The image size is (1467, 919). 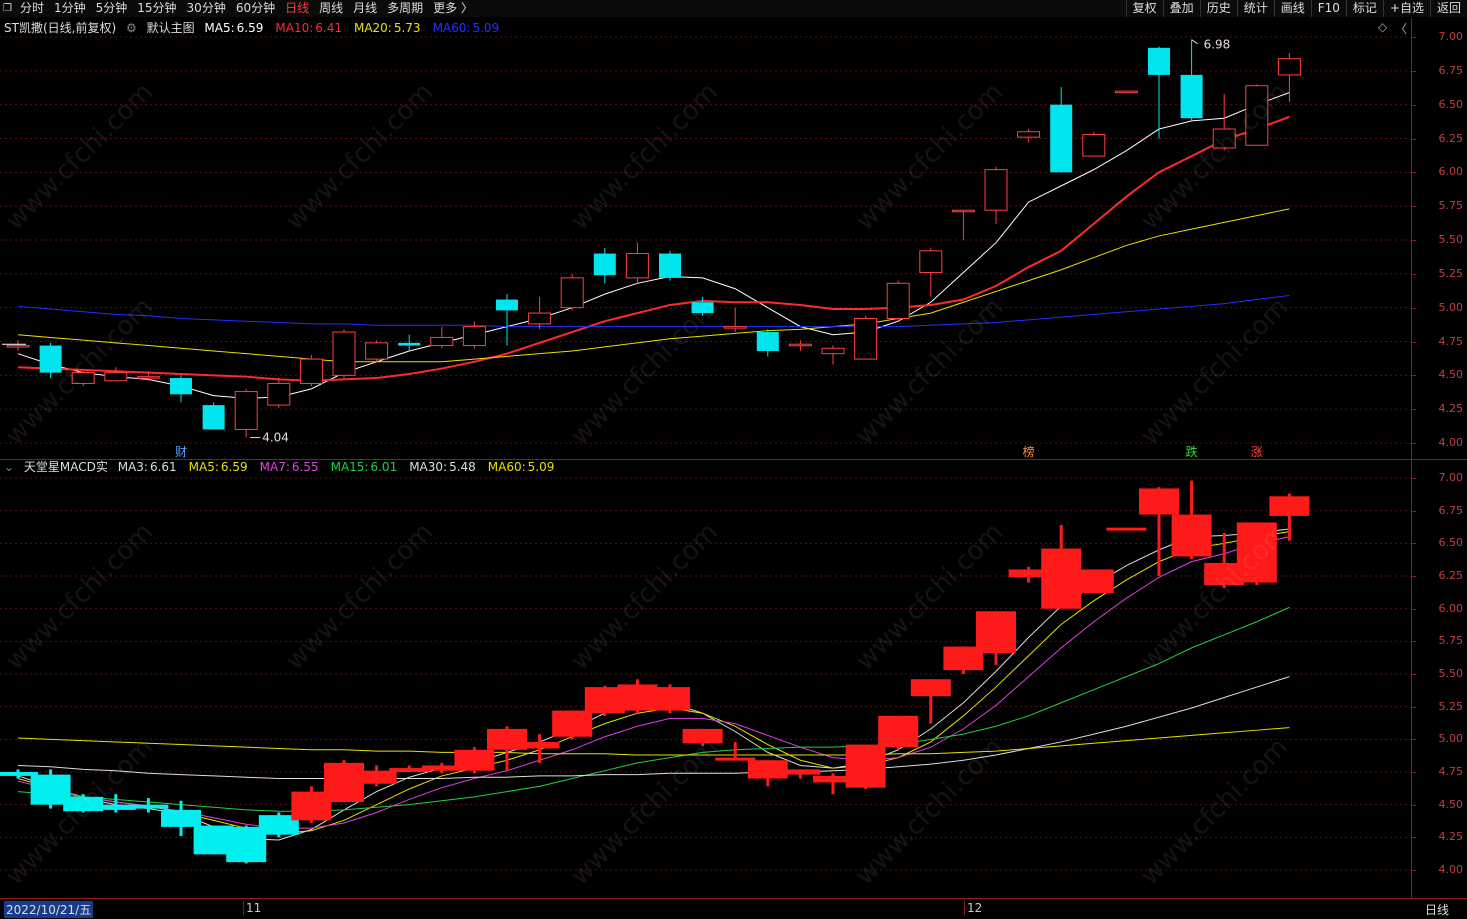 What do you see at coordinates (1029, 451) in the screenshot?
I see `event-marker: 榜` at bounding box center [1029, 451].